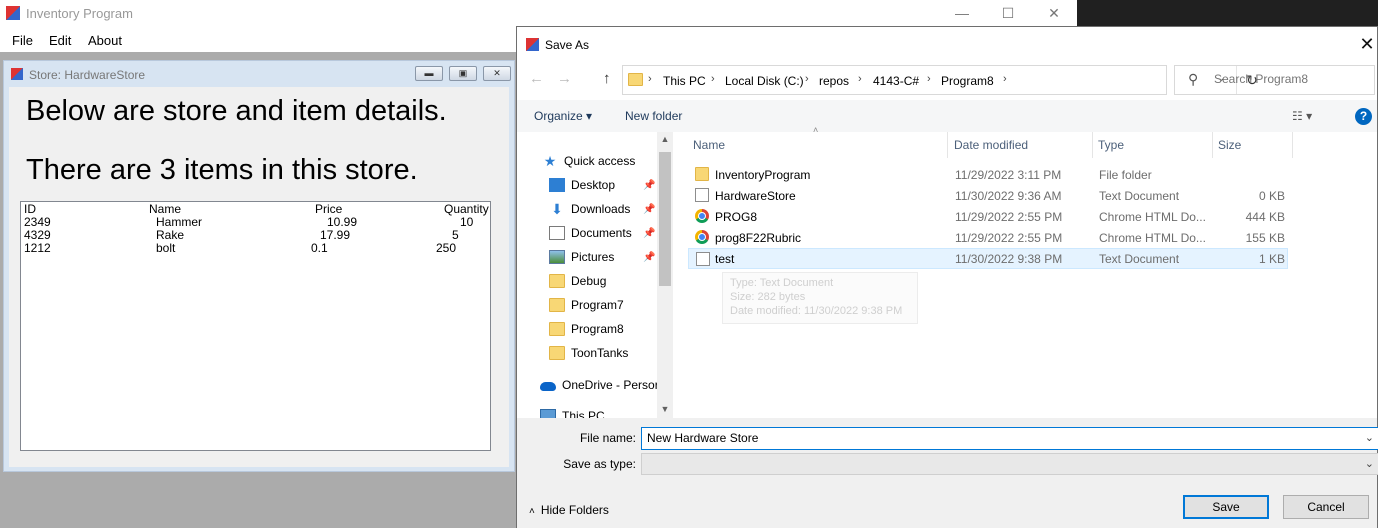  What do you see at coordinates (60, 40) in the screenshot?
I see `menu-edit: Edit` at bounding box center [60, 40].